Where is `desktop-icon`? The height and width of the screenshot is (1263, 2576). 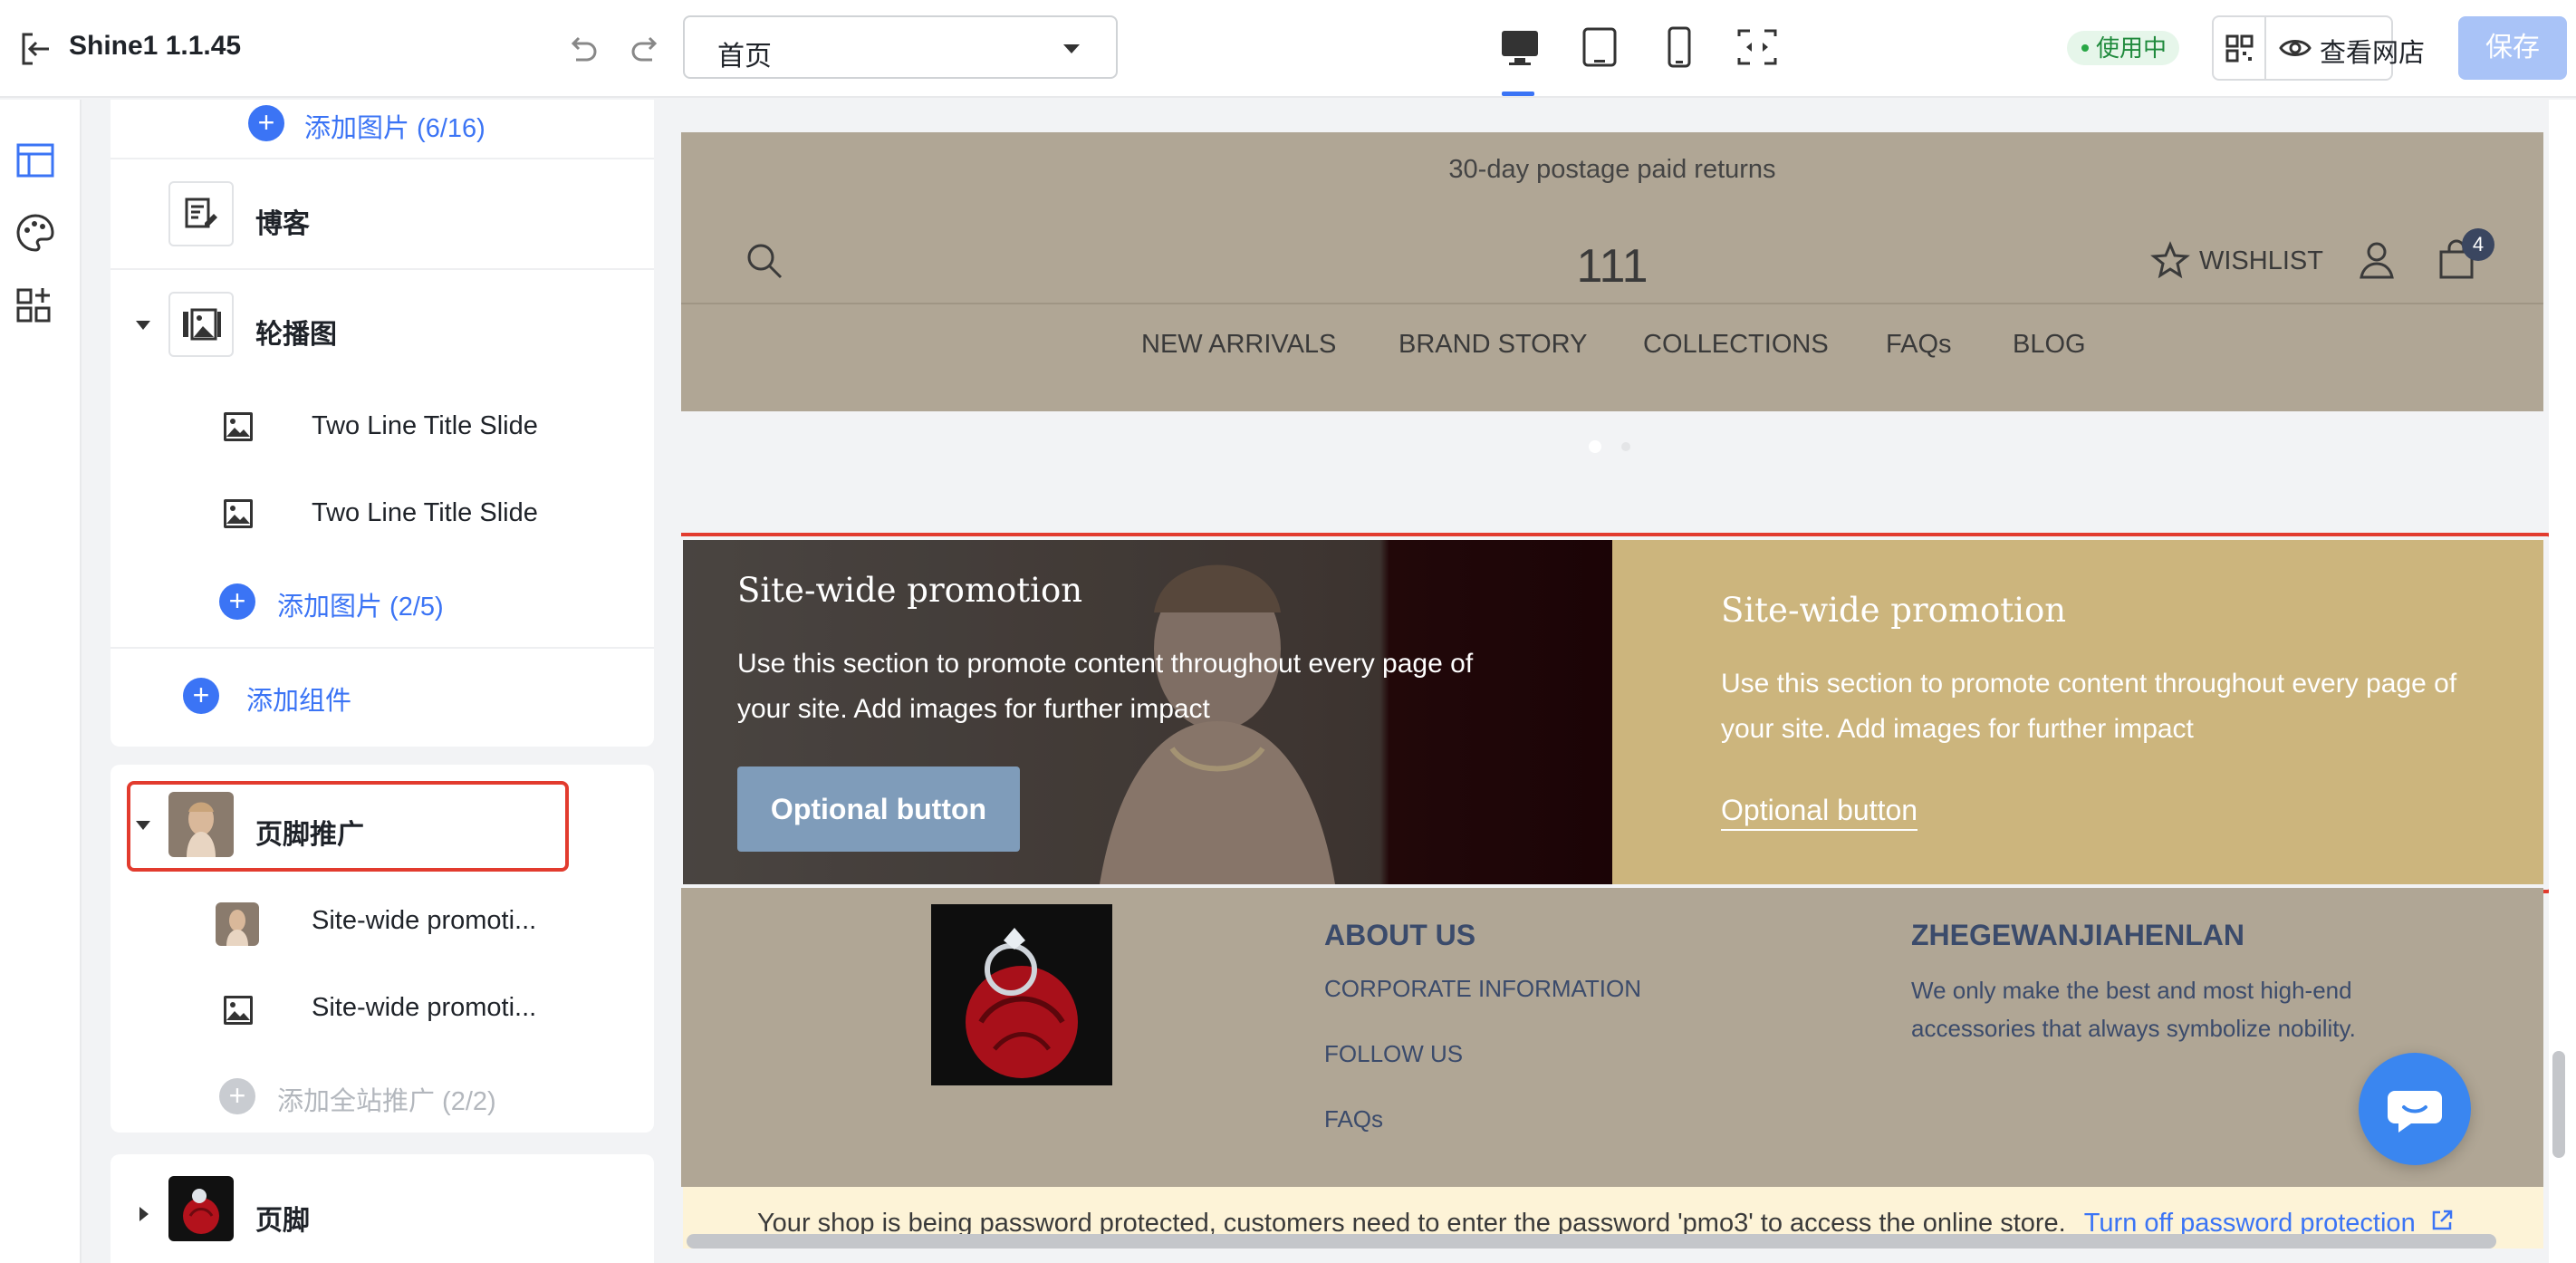
desktop-icon is located at coordinates (1519, 60).